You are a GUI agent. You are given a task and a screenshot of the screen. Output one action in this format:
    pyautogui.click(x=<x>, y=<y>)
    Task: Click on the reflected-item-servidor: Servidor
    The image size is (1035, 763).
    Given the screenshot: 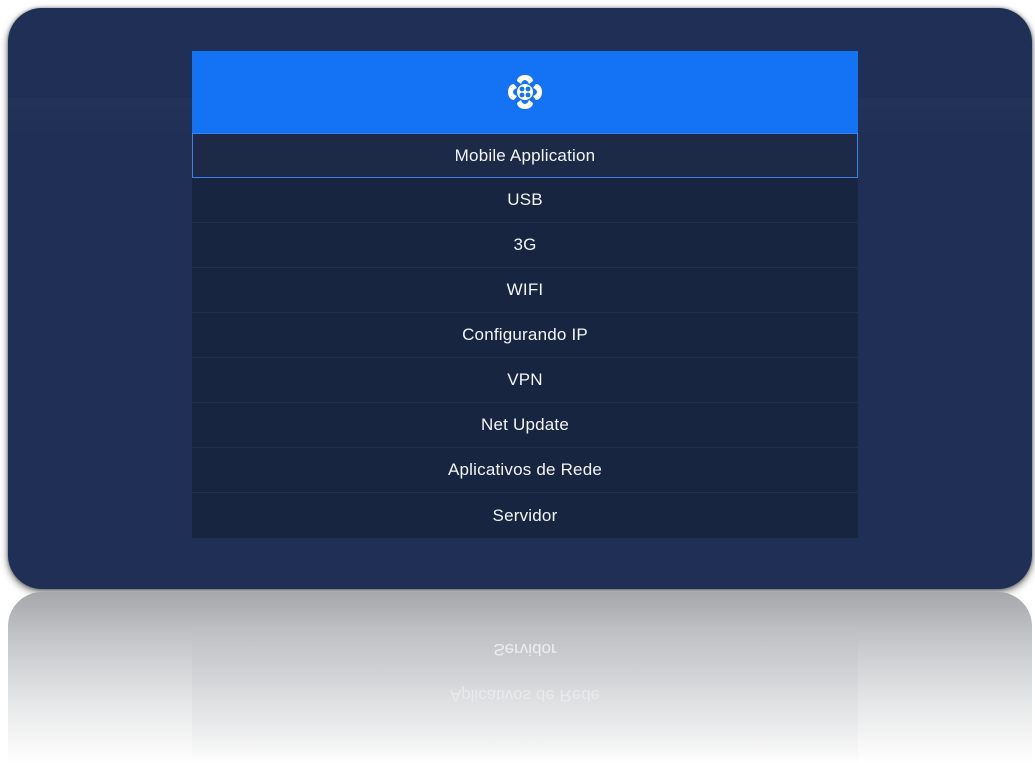 What is the action you would take?
    pyautogui.click(x=525, y=649)
    